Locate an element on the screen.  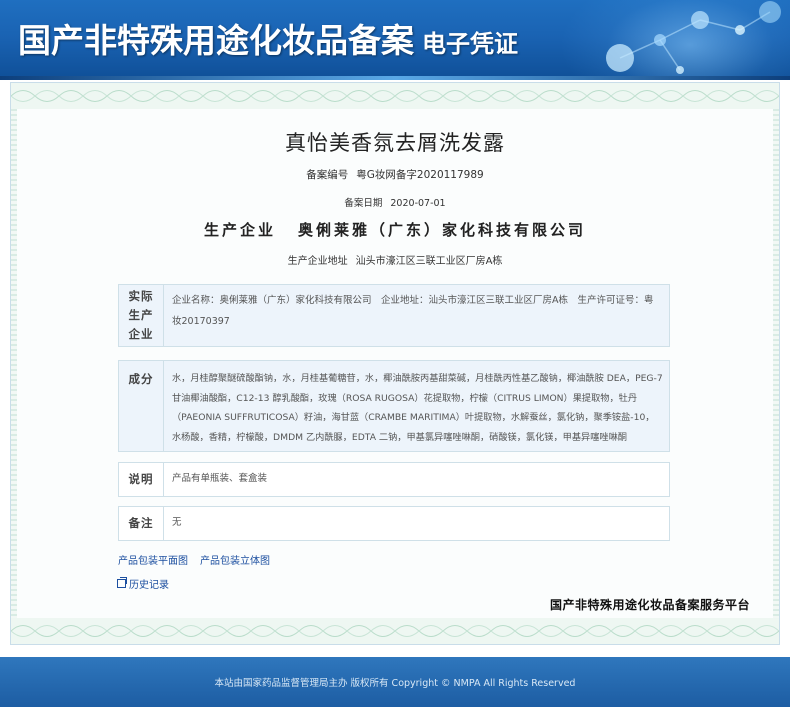
guilloche-border-right is located at coordinates (776, 363).